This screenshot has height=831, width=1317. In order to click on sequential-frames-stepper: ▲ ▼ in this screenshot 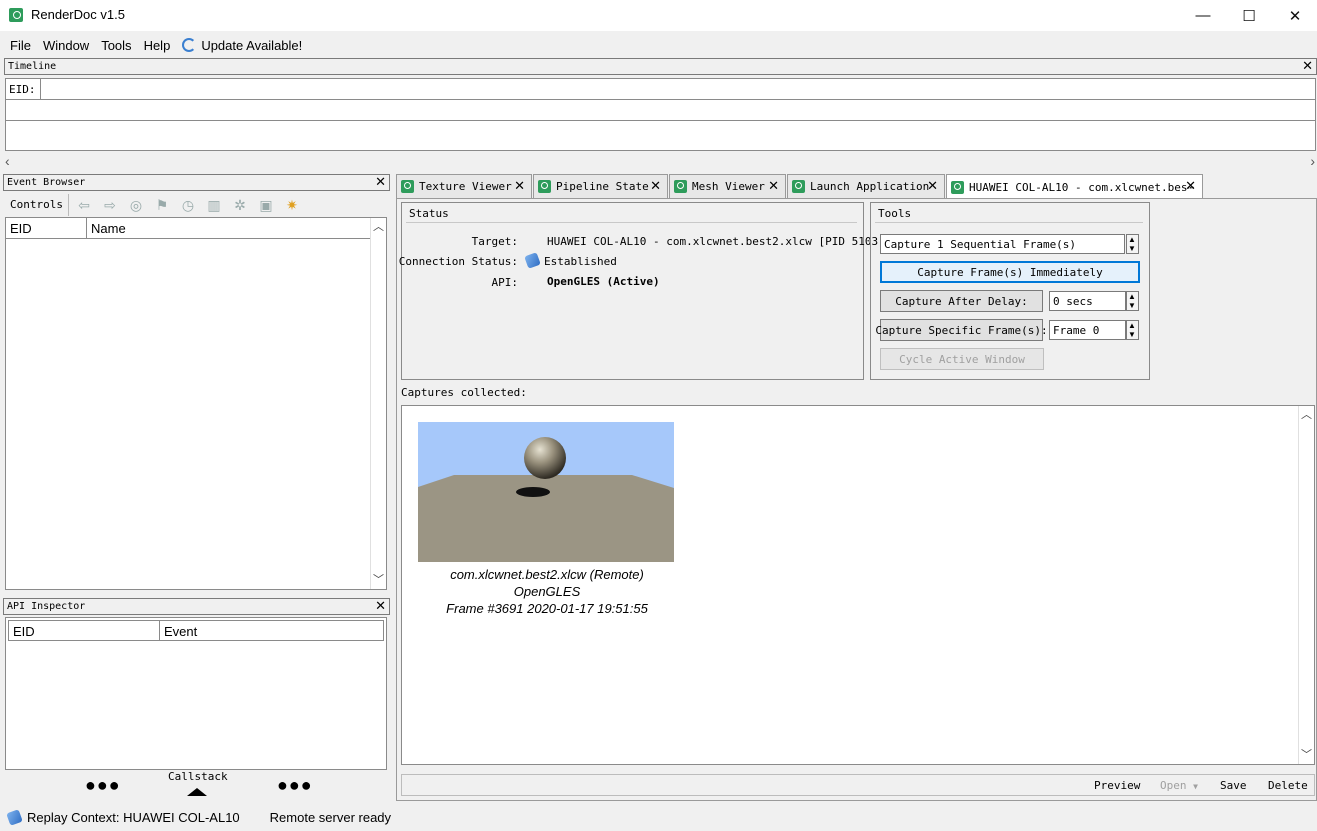, I will do `click(1132, 244)`.